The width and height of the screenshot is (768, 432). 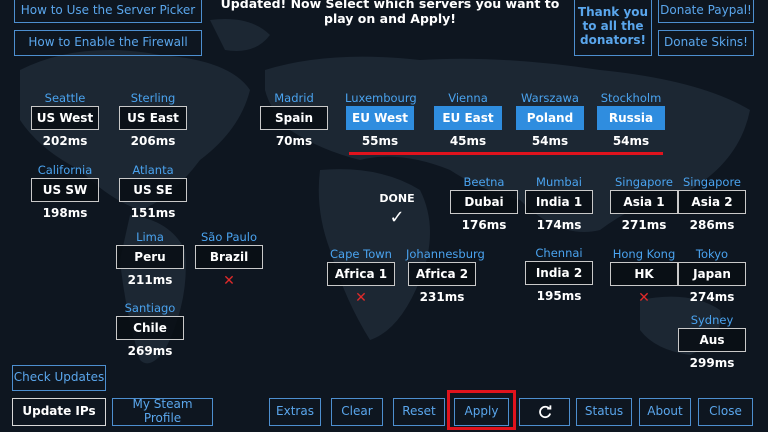 I want to click on ping-value: 202ms, so click(x=65, y=141).